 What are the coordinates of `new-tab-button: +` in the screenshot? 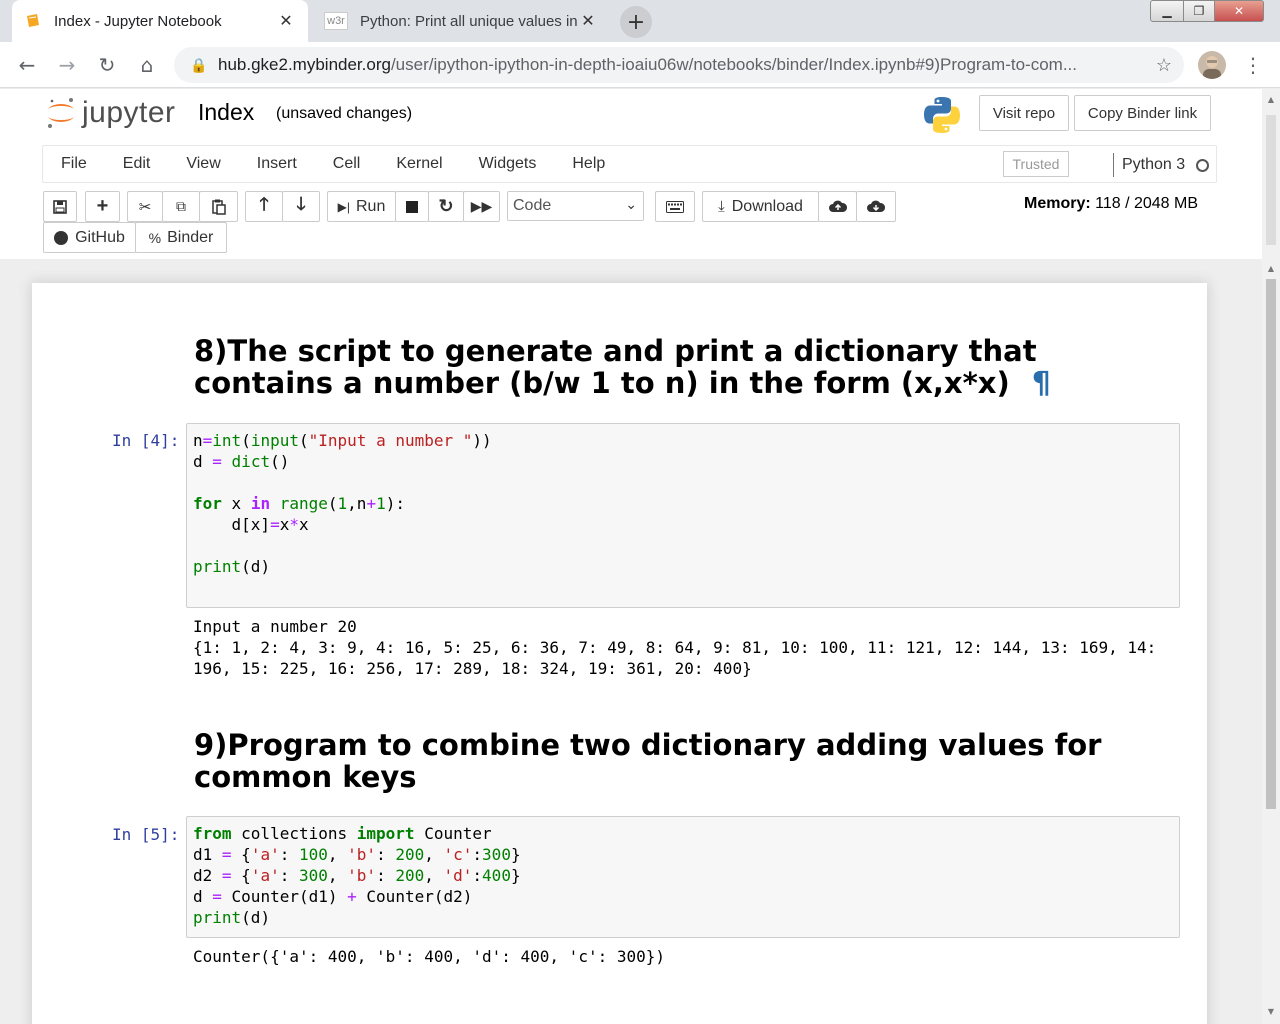 It's located at (636, 22).